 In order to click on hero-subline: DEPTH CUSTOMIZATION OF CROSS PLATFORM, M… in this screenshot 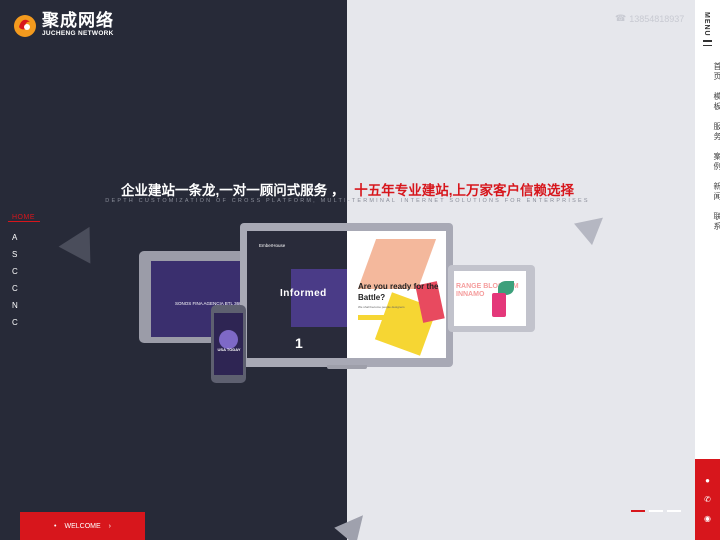, I will do `click(347, 201)`.